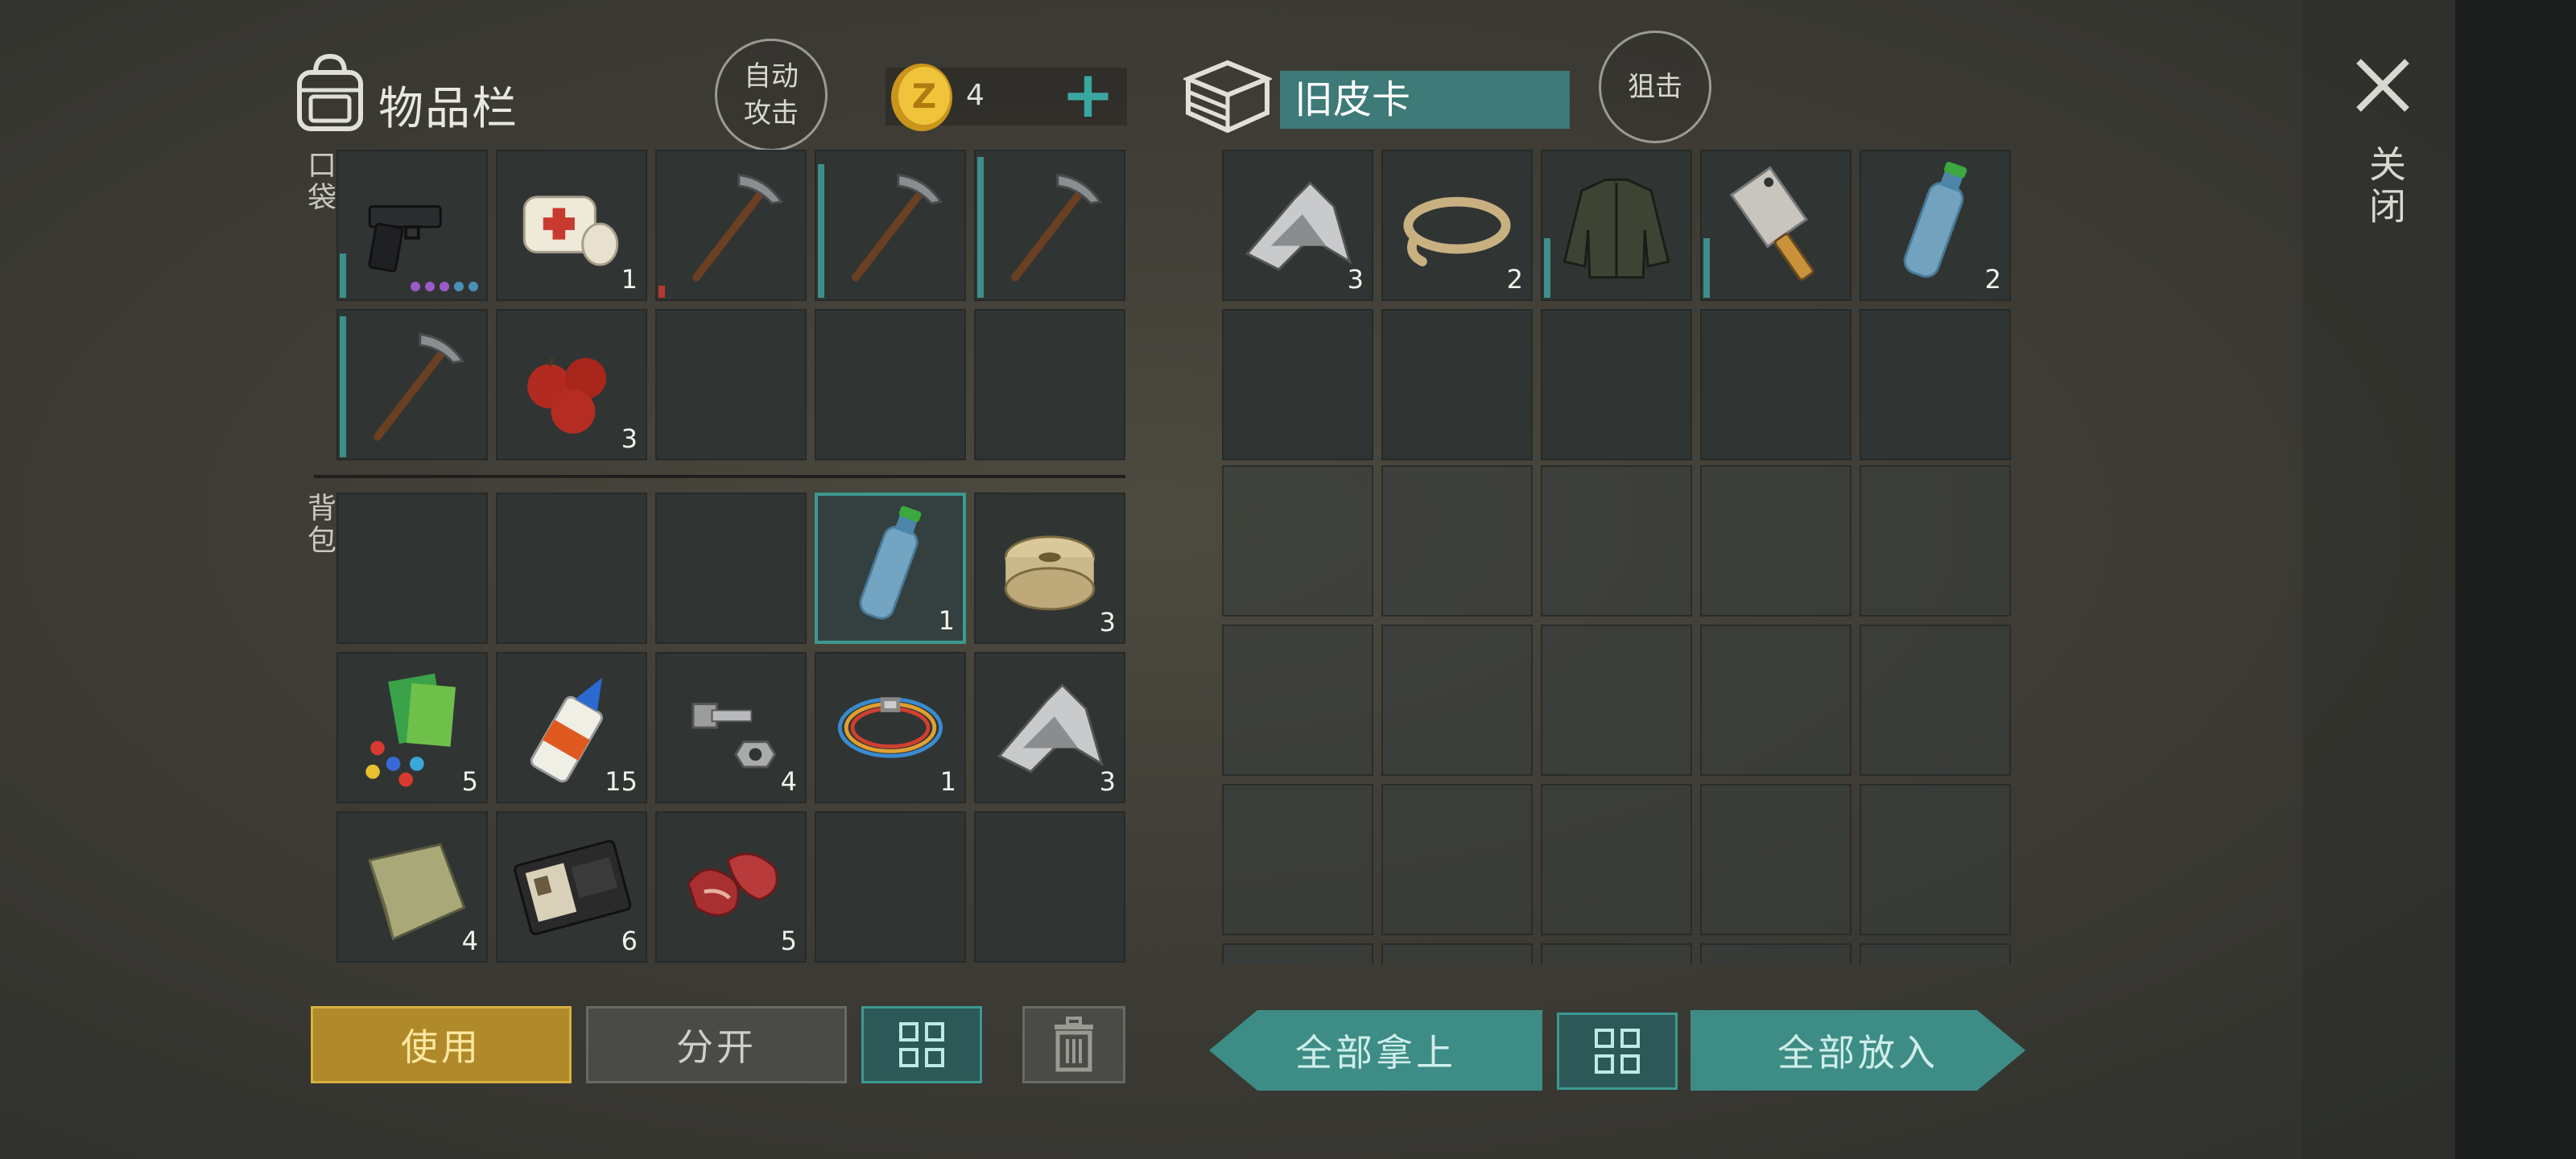 This screenshot has width=2576, height=1159. Describe the element at coordinates (571, 384) in the screenshot. I see `pockets-slot: 3` at that location.